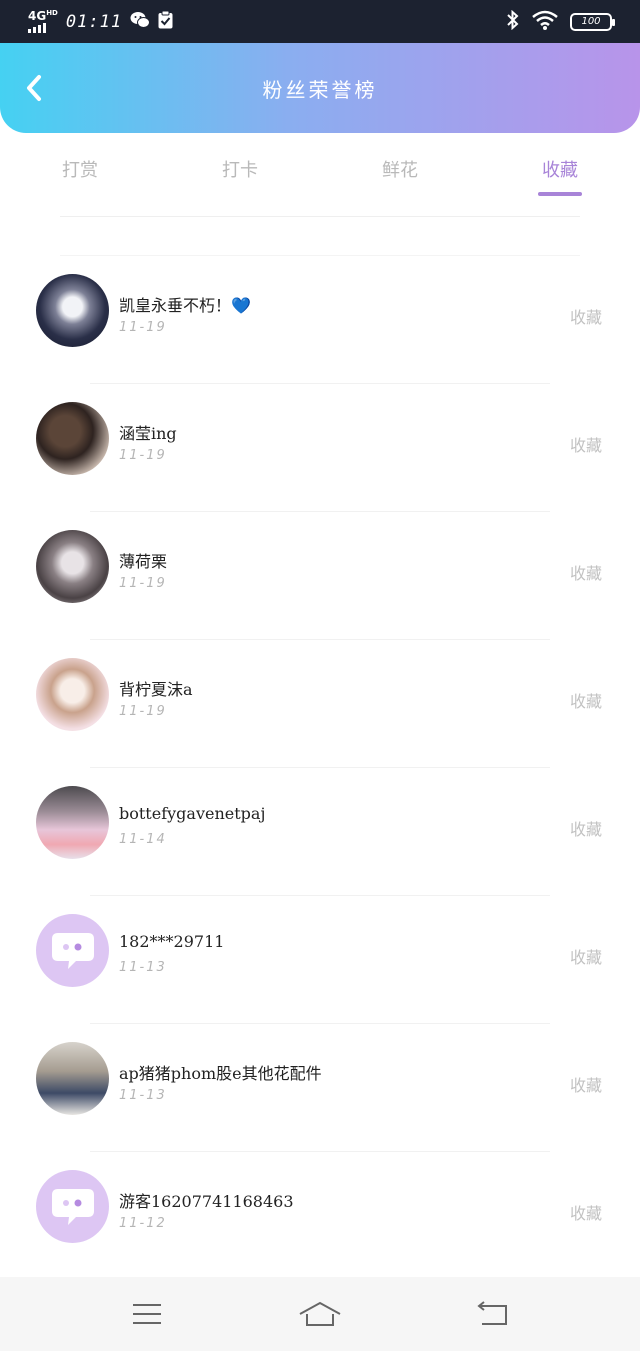 The height and width of the screenshot is (1351, 640). Describe the element at coordinates (172, 941) in the screenshot. I see `user-name: 182***29711` at that location.